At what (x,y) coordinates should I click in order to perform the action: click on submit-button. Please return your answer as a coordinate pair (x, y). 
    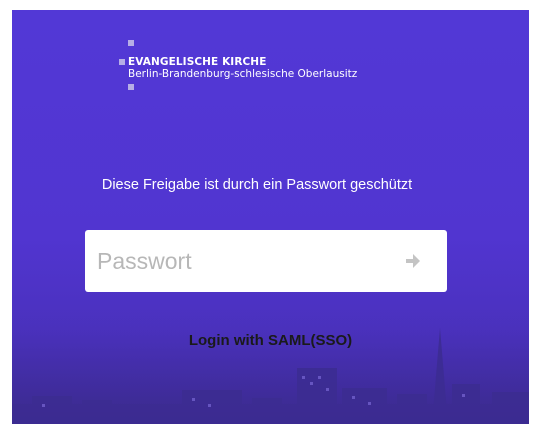
    Looking at the image, I should click on (413, 261).